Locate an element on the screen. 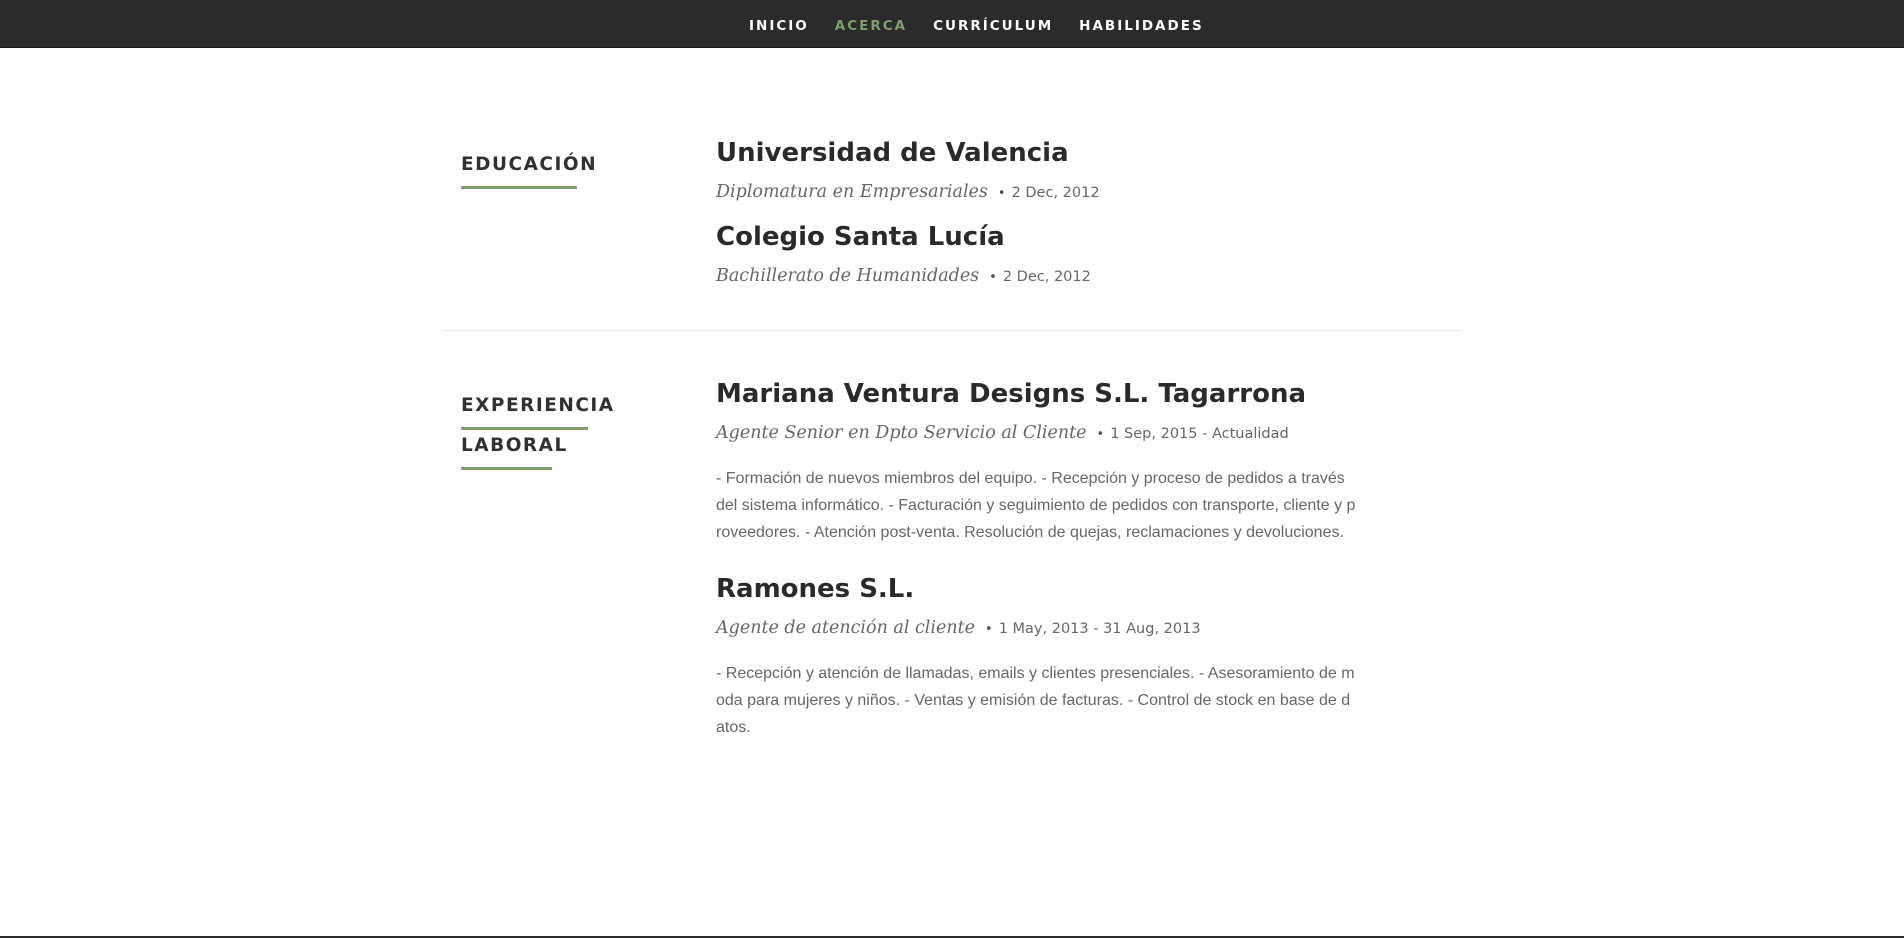  education-entry-title: Universidad de Valencia is located at coordinates (892, 153).